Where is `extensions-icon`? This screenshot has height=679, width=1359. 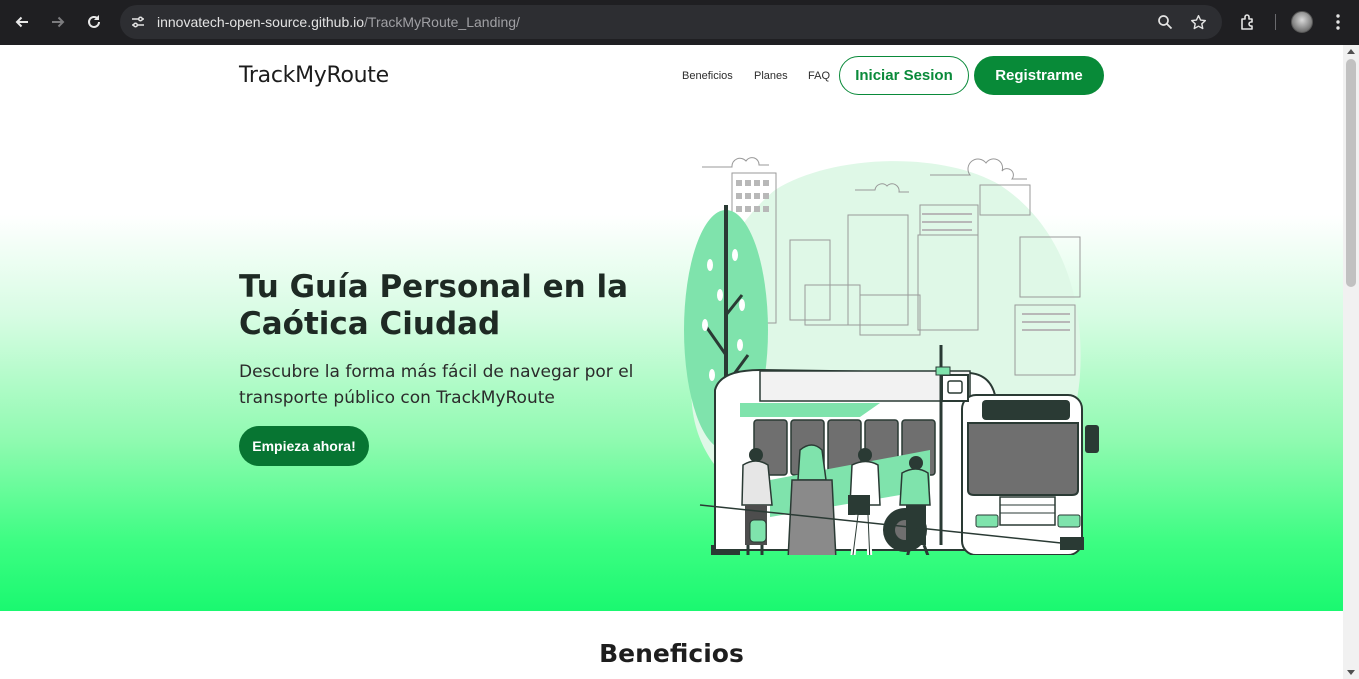
extensions-icon is located at coordinates (1248, 22).